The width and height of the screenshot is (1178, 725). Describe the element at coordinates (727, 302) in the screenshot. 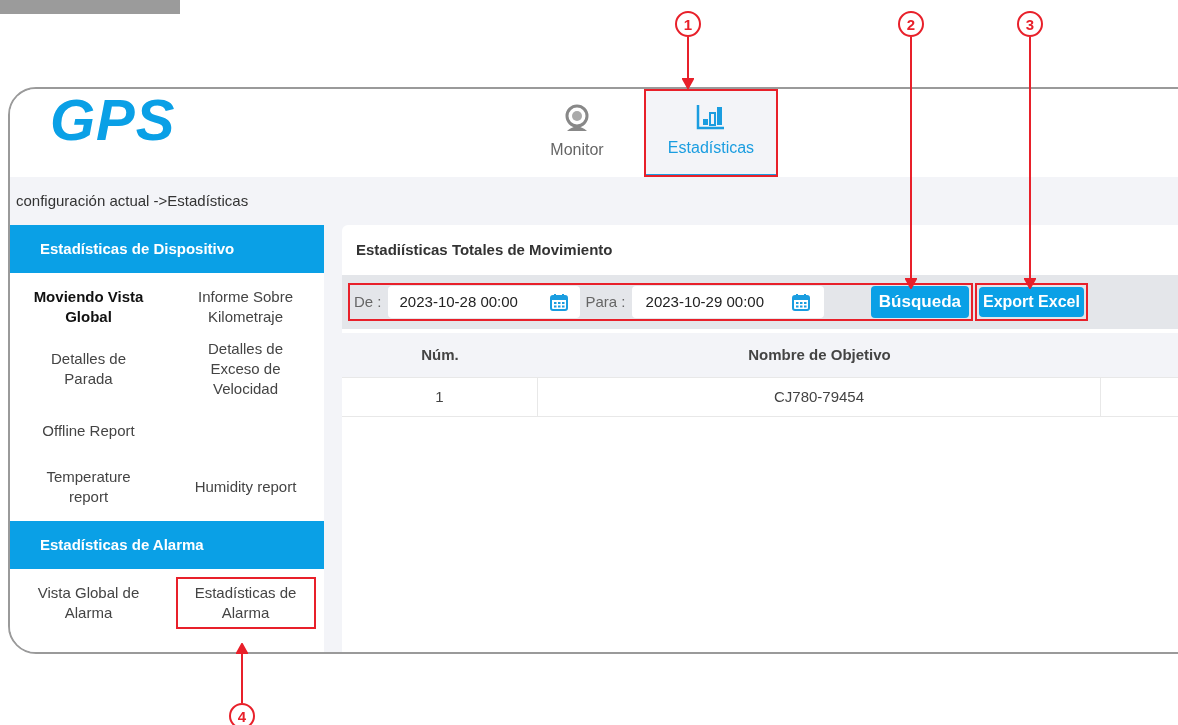

I see `date-field: 2023-10-29 00:00` at that location.